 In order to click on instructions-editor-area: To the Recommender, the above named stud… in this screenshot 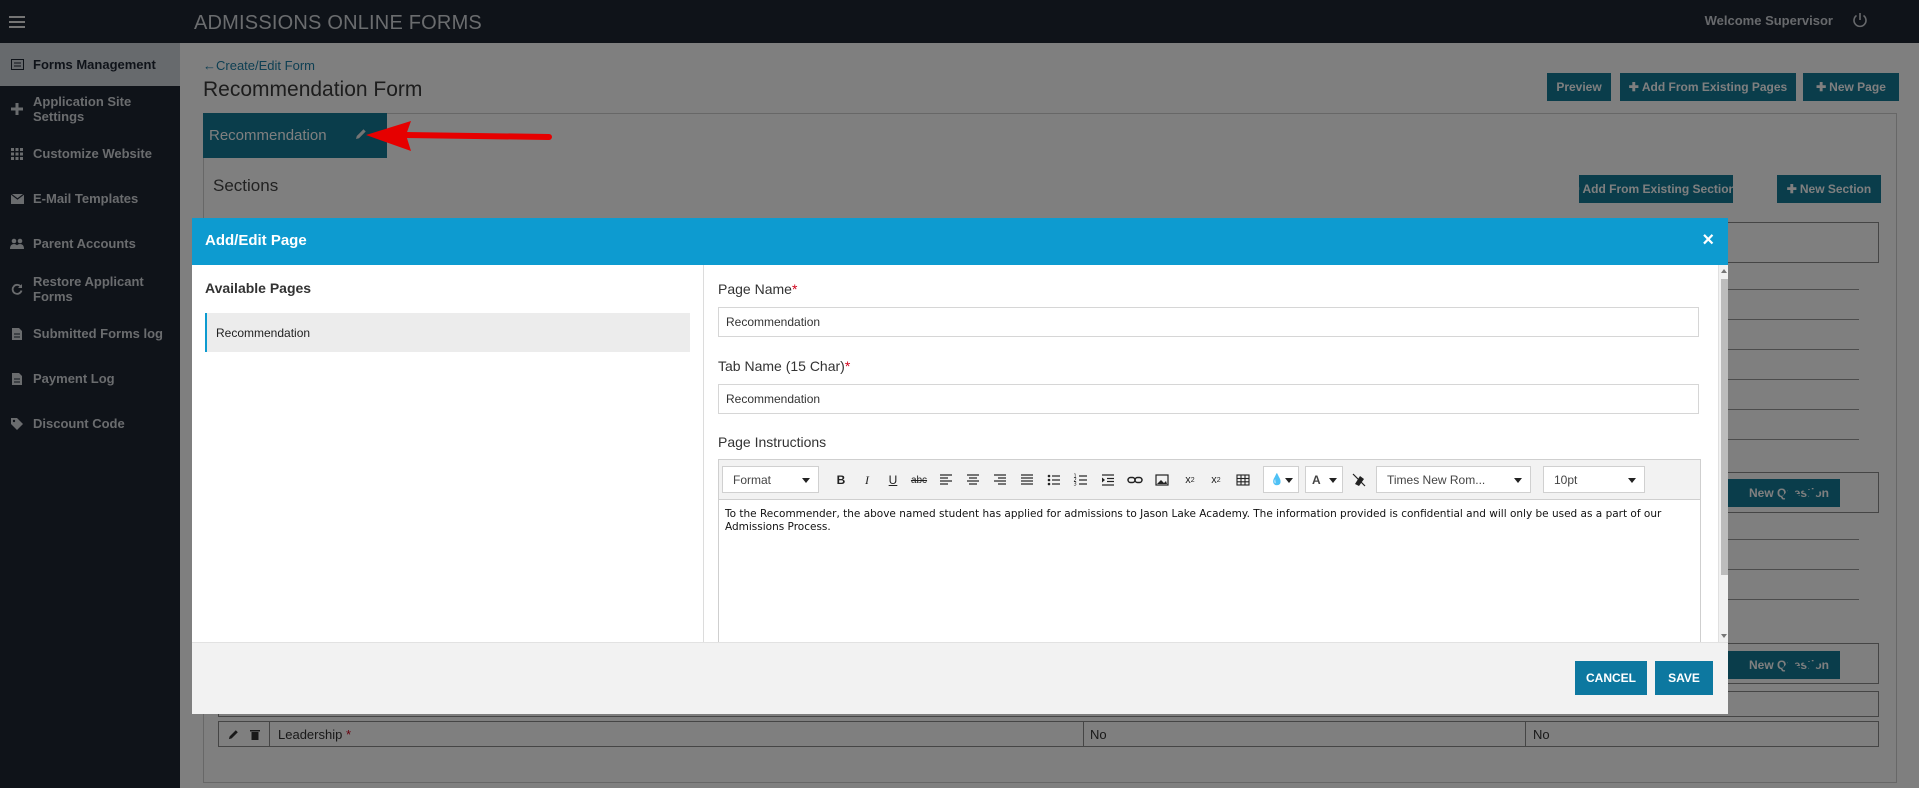, I will do `click(1209, 571)`.